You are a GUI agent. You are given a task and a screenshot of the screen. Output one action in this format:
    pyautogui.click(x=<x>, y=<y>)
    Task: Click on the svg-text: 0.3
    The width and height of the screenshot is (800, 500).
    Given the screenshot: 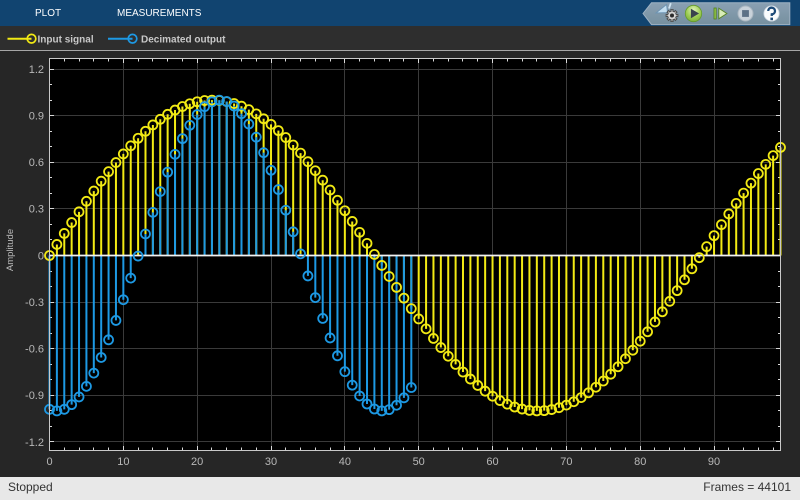 What is the action you would take?
    pyautogui.click(x=36, y=210)
    